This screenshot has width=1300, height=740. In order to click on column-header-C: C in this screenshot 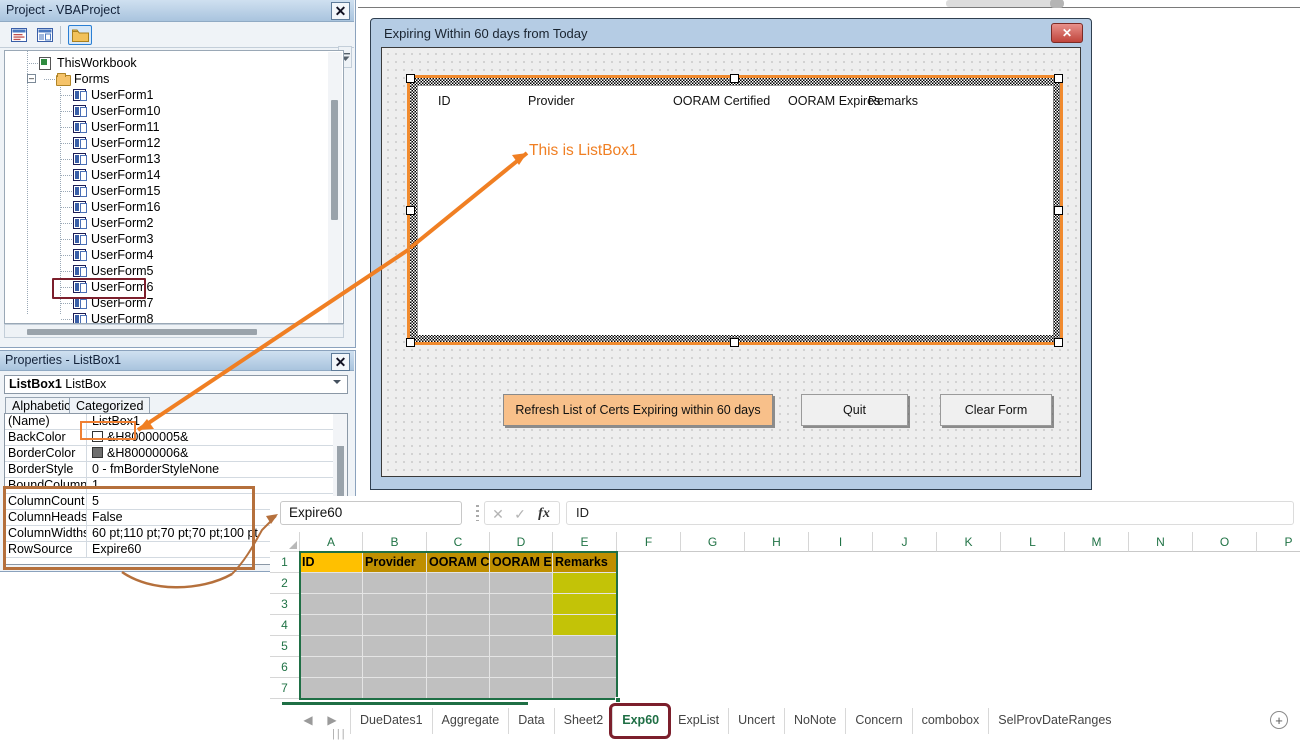, I will do `click(458, 542)`.